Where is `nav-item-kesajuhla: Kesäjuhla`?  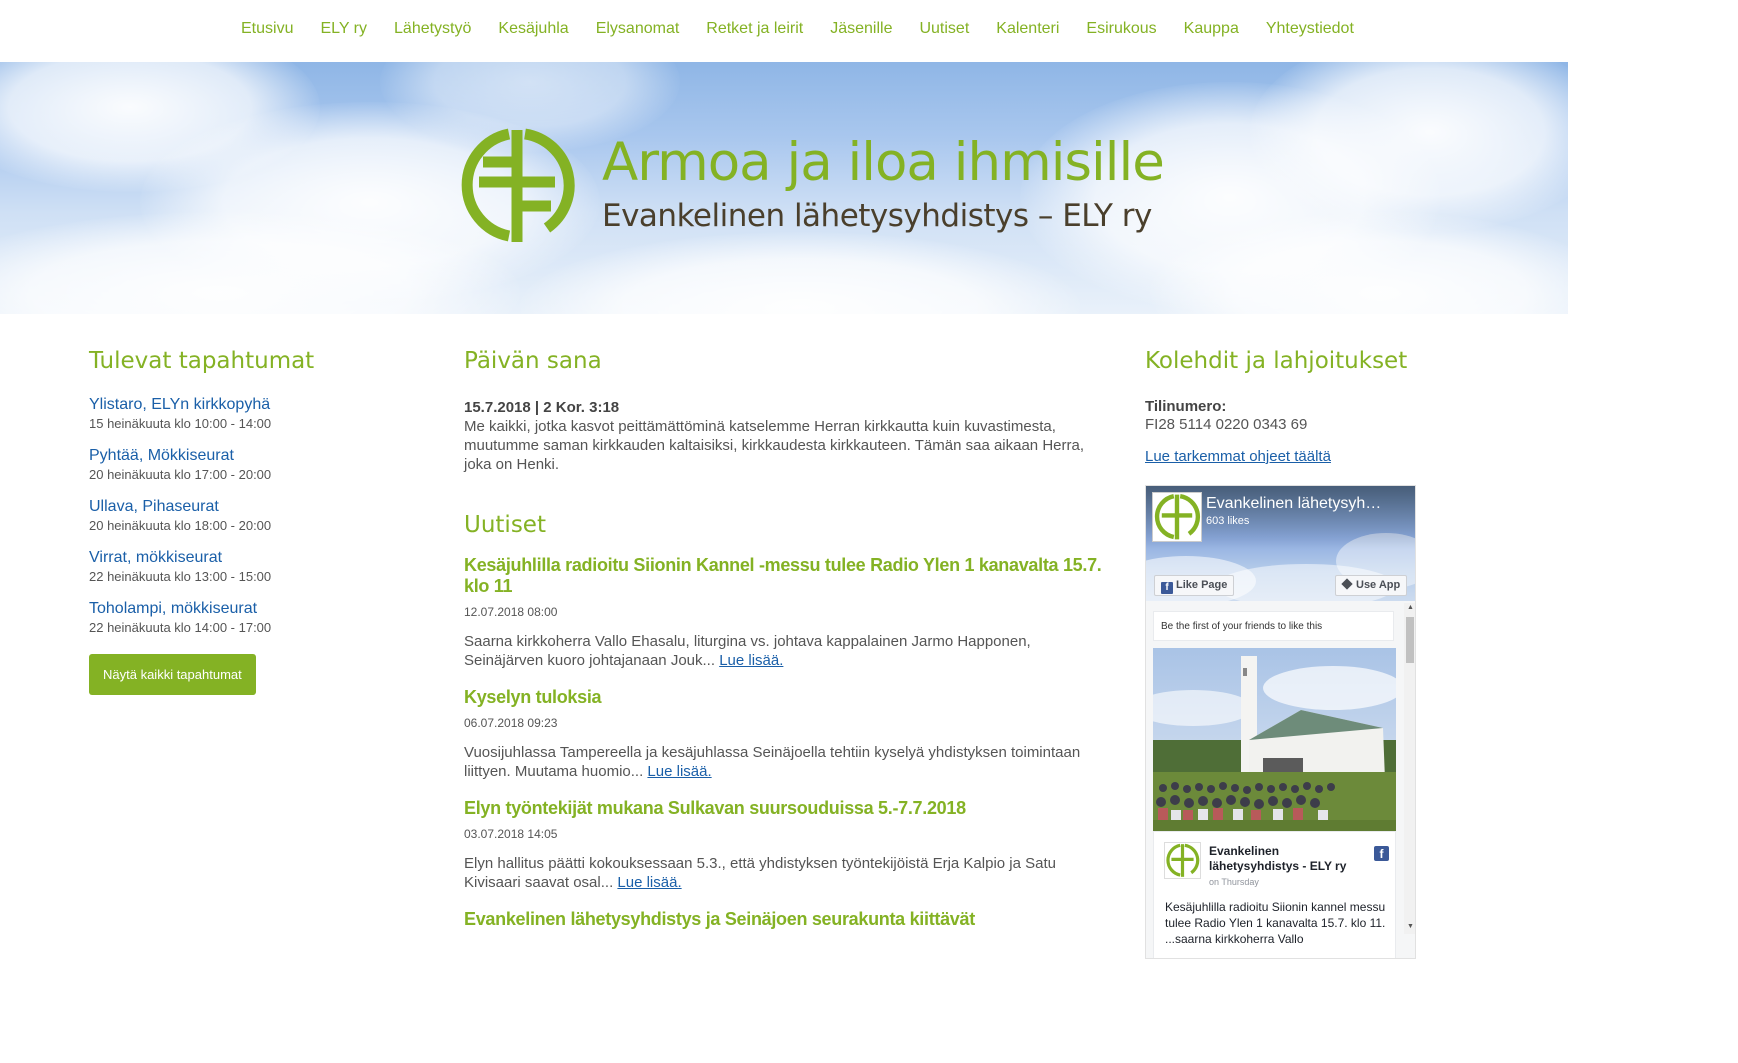
nav-item-kesajuhla: Kesäjuhla is located at coordinates (533, 29).